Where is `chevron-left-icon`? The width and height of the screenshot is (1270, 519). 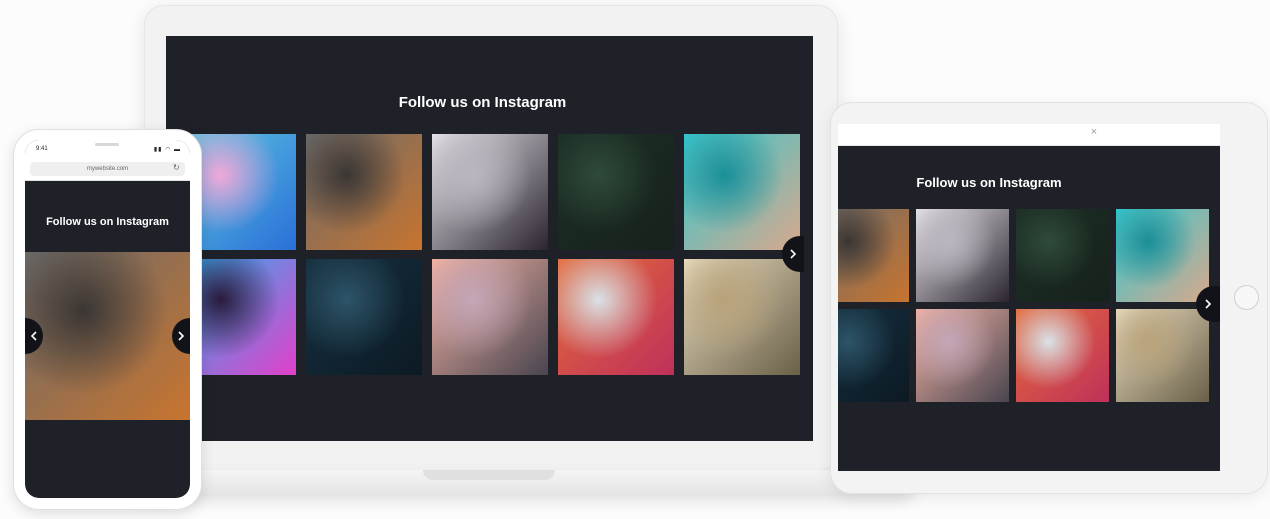
chevron-left-icon is located at coordinates (33, 336).